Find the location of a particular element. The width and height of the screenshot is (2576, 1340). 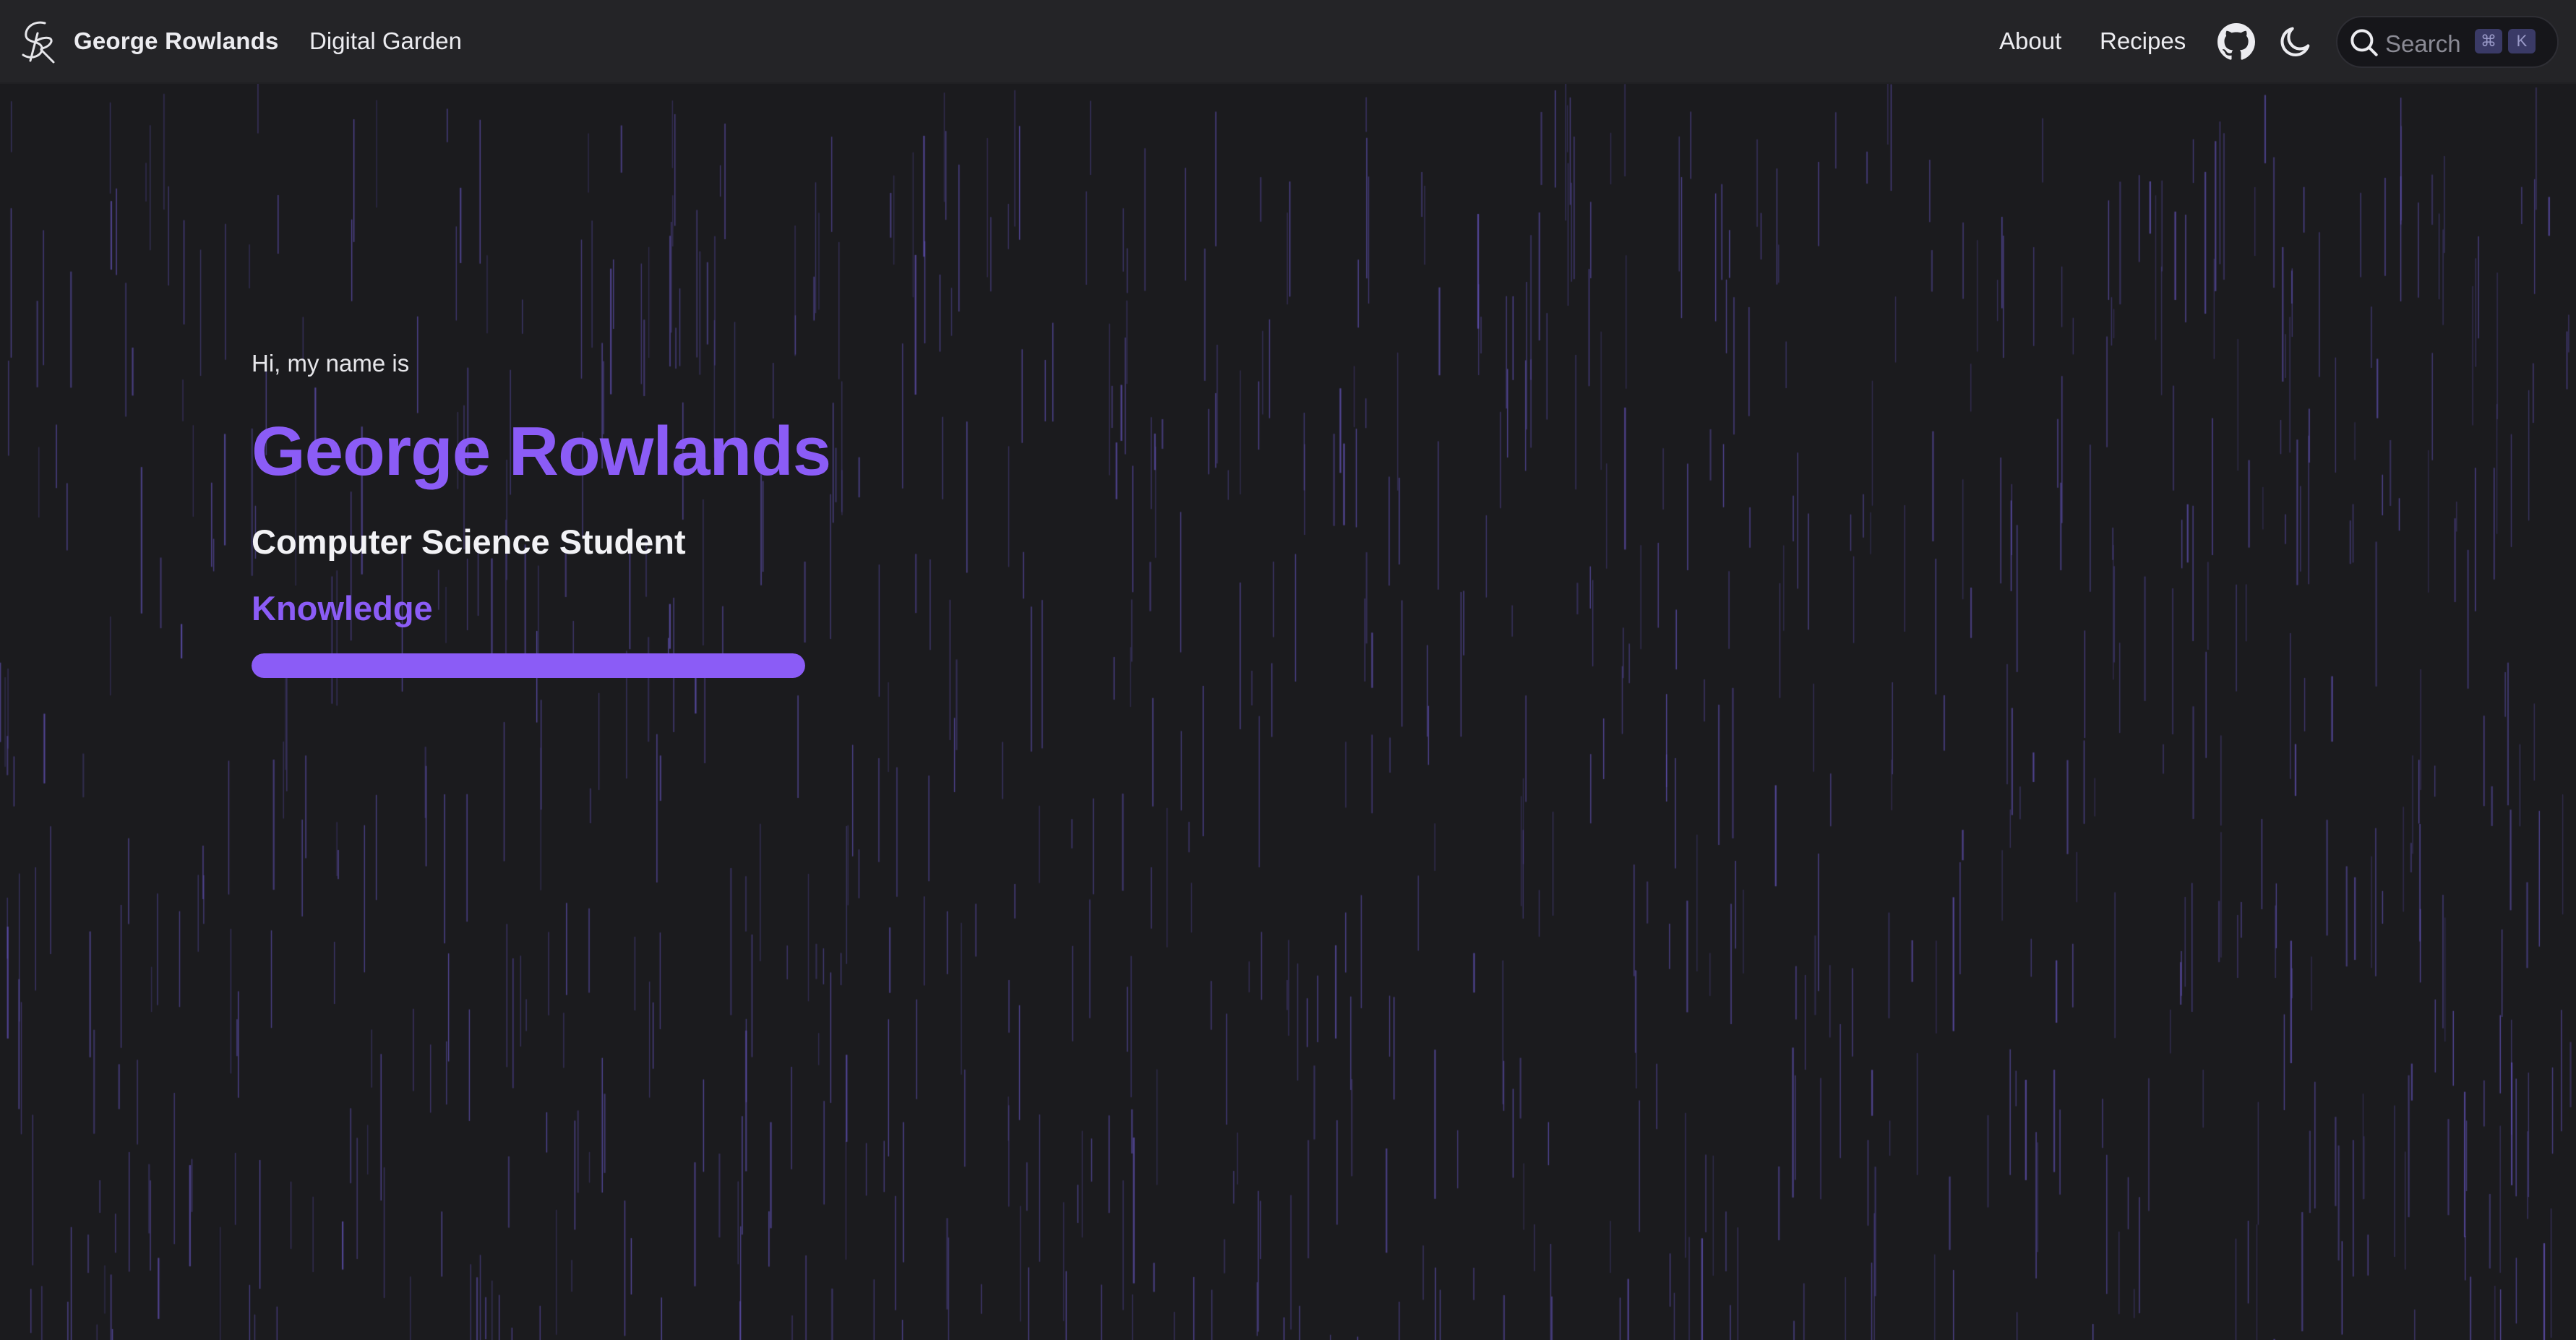

subtitle-text: Computer Science Student is located at coordinates (469, 542).